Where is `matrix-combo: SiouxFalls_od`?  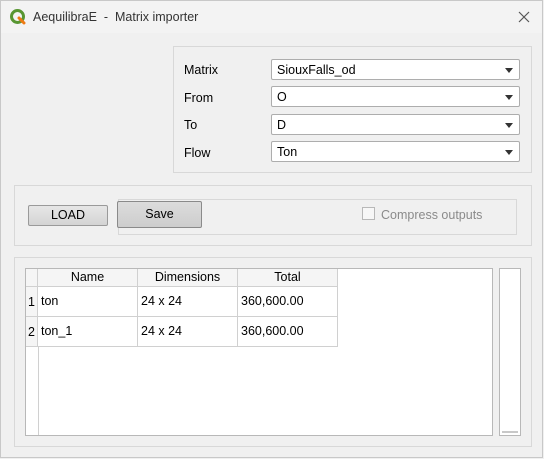
matrix-combo: SiouxFalls_od is located at coordinates (395, 69).